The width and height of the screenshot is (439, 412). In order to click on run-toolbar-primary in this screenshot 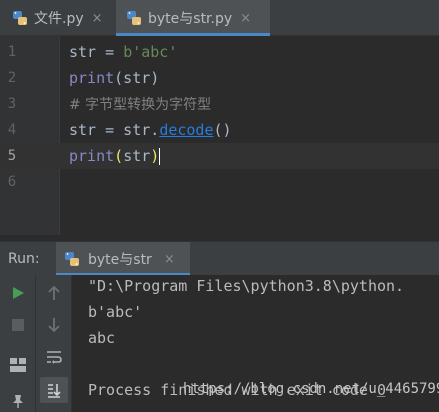, I will do `click(18, 343)`.